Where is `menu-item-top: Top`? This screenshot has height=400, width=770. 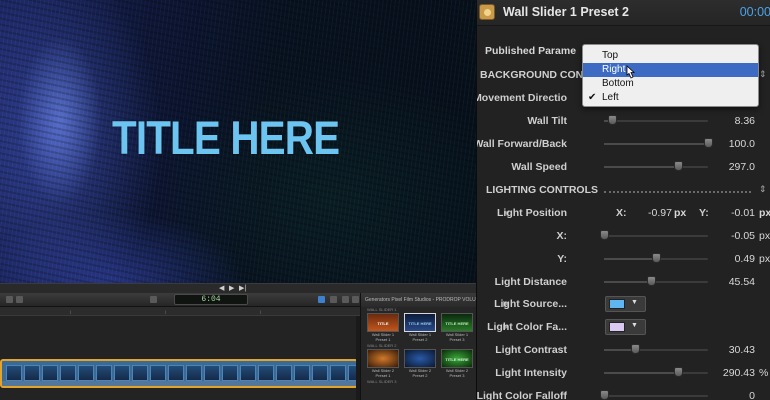 menu-item-top: Top is located at coordinates (670, 56).